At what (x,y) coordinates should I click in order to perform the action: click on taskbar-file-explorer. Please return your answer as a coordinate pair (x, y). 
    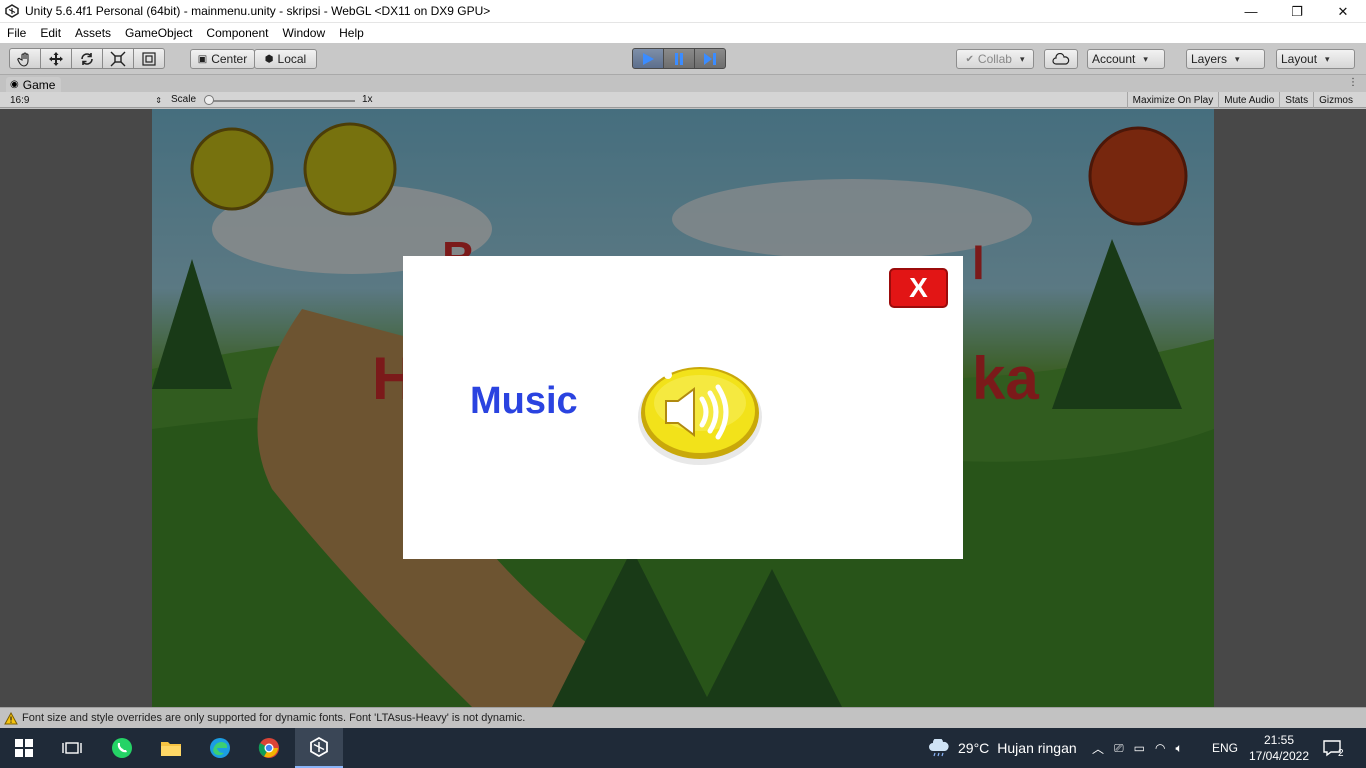
    Looking at the image, I should click on (171, 748).